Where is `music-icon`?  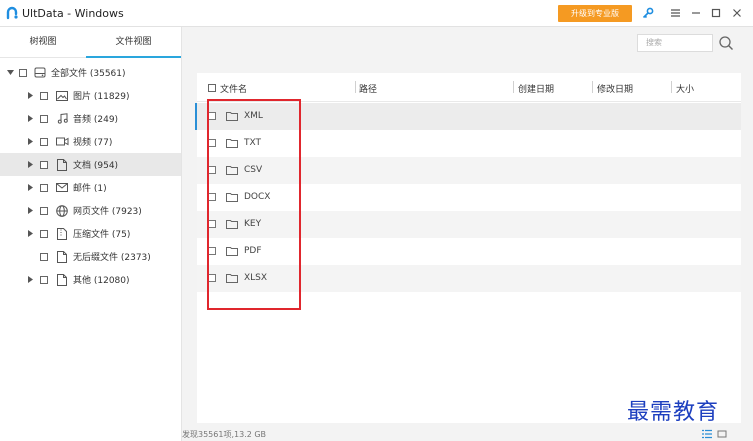
music-icon is located at coordinates (62, 119).